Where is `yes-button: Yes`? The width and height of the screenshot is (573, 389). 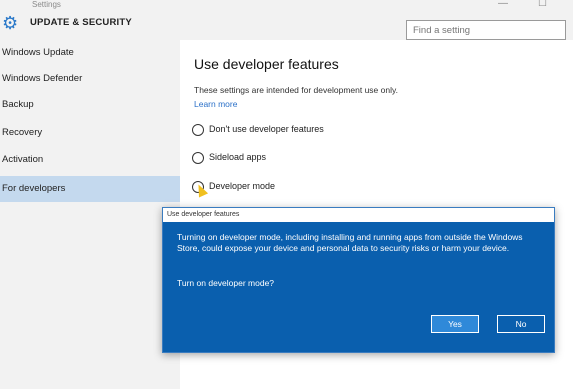 yes-button: Yes is located at coordinates (455, 324).